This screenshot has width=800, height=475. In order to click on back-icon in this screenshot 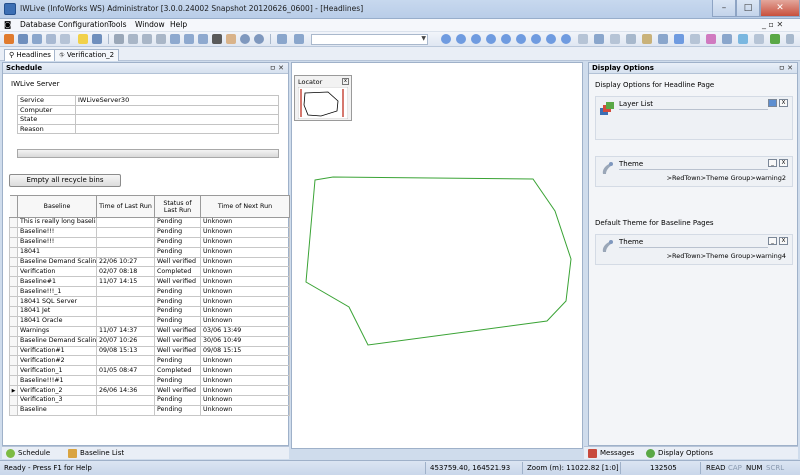, I will do `click(23, 39)`.